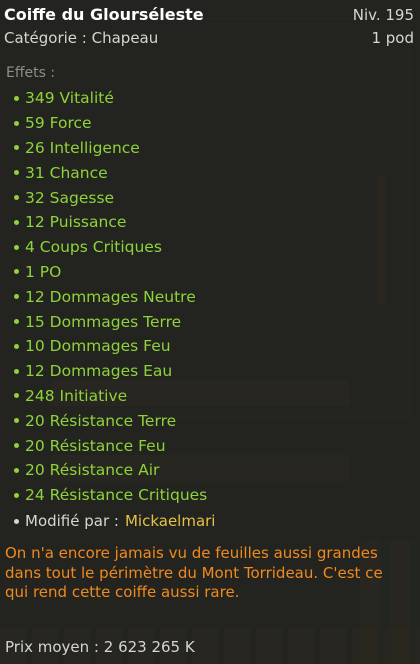 The height and width of the screenshot is (664, 420). What do you see at coordinates (210, 40) in the screenshot?
I see `tooltip-category-row: Catégorie : Chapeau 1 pod` at bounding box center [210, 40].